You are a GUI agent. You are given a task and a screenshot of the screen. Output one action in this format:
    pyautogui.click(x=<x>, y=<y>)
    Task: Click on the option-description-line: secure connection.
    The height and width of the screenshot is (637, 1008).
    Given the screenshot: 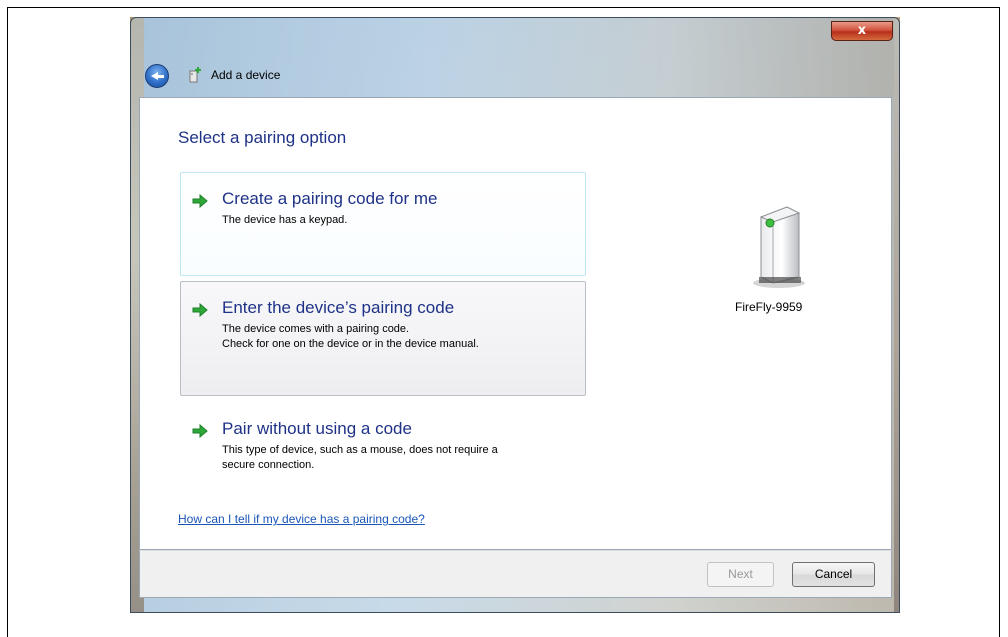 What is the action you would take?
    pyautogui.click(x=268, y=465)
    